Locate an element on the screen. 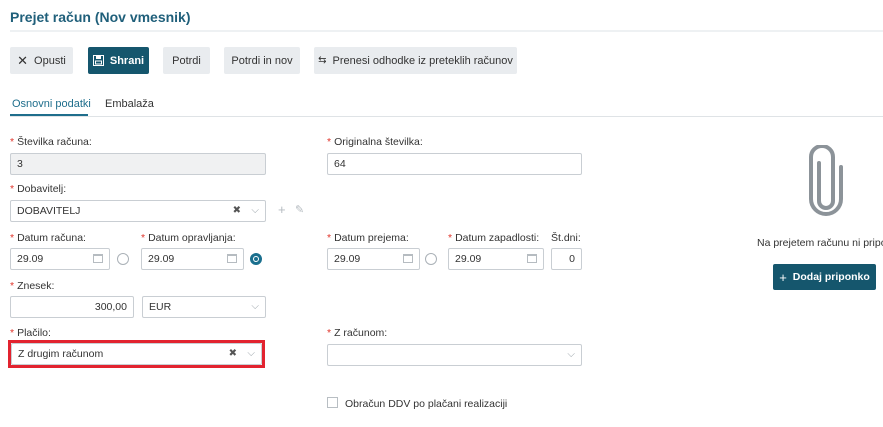  confirm-new-button: Potrdi in nov is located at coordinates (262, 60).